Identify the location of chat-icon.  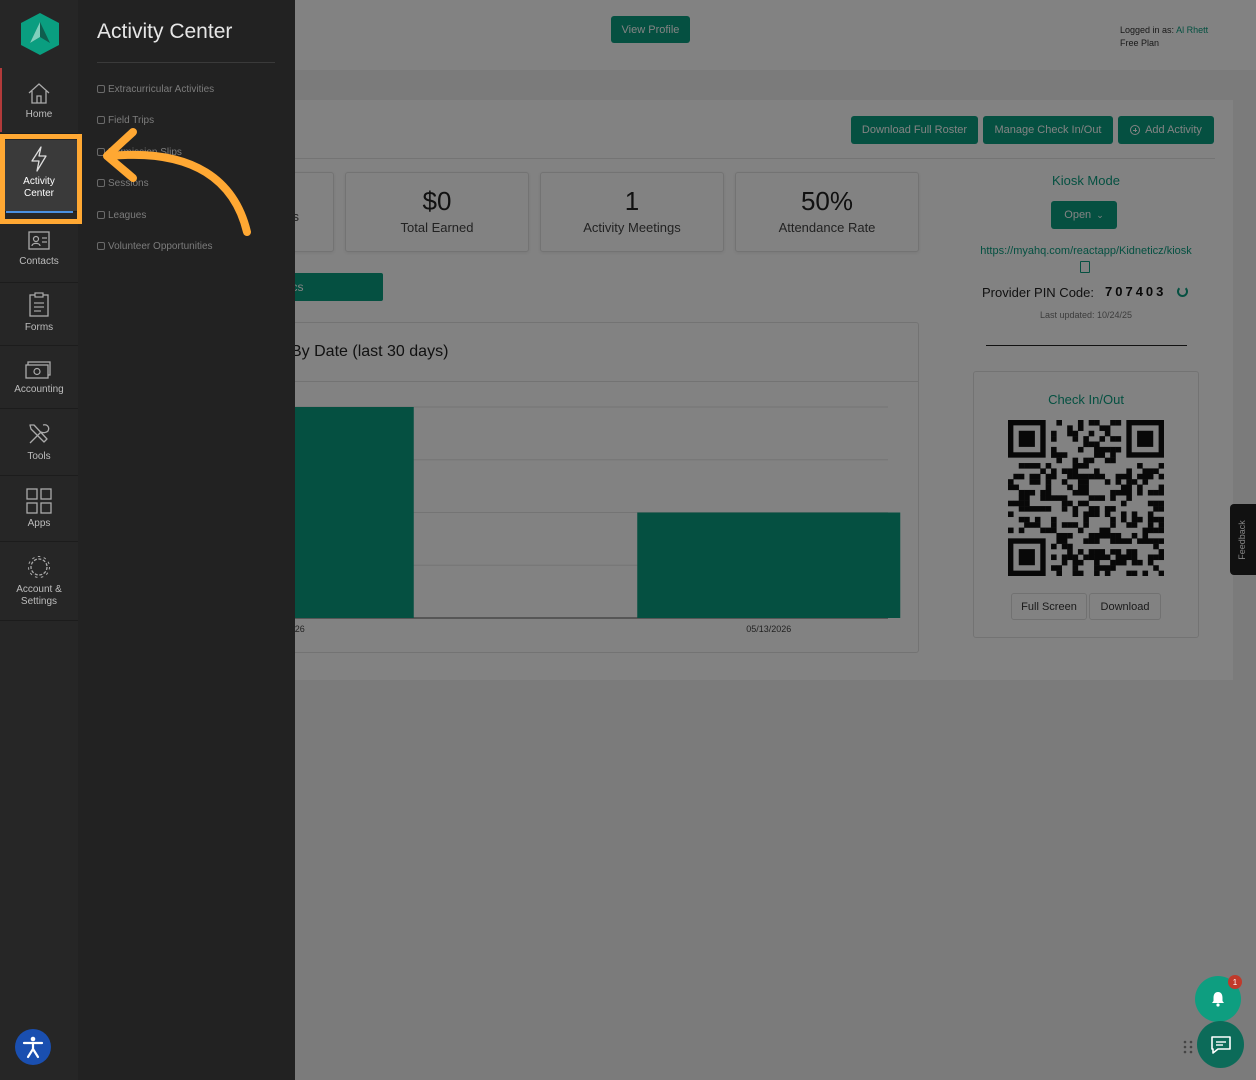
(1220, 1044).